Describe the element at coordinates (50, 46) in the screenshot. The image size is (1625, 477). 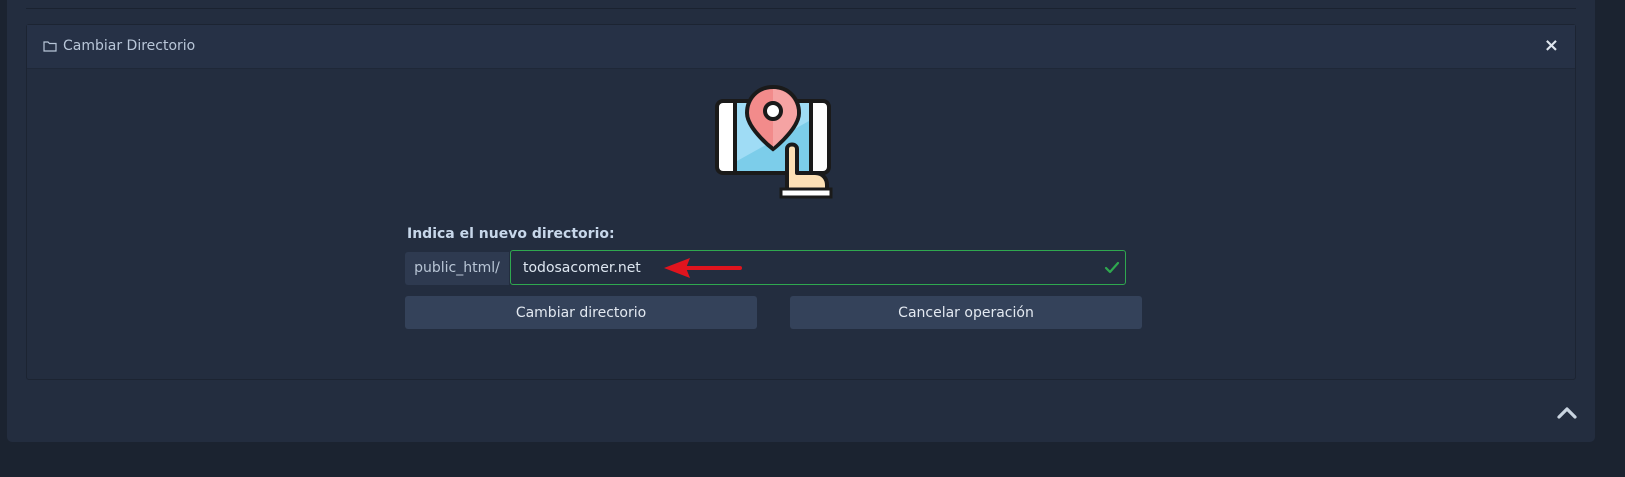
I see `folder-icon` at that location.